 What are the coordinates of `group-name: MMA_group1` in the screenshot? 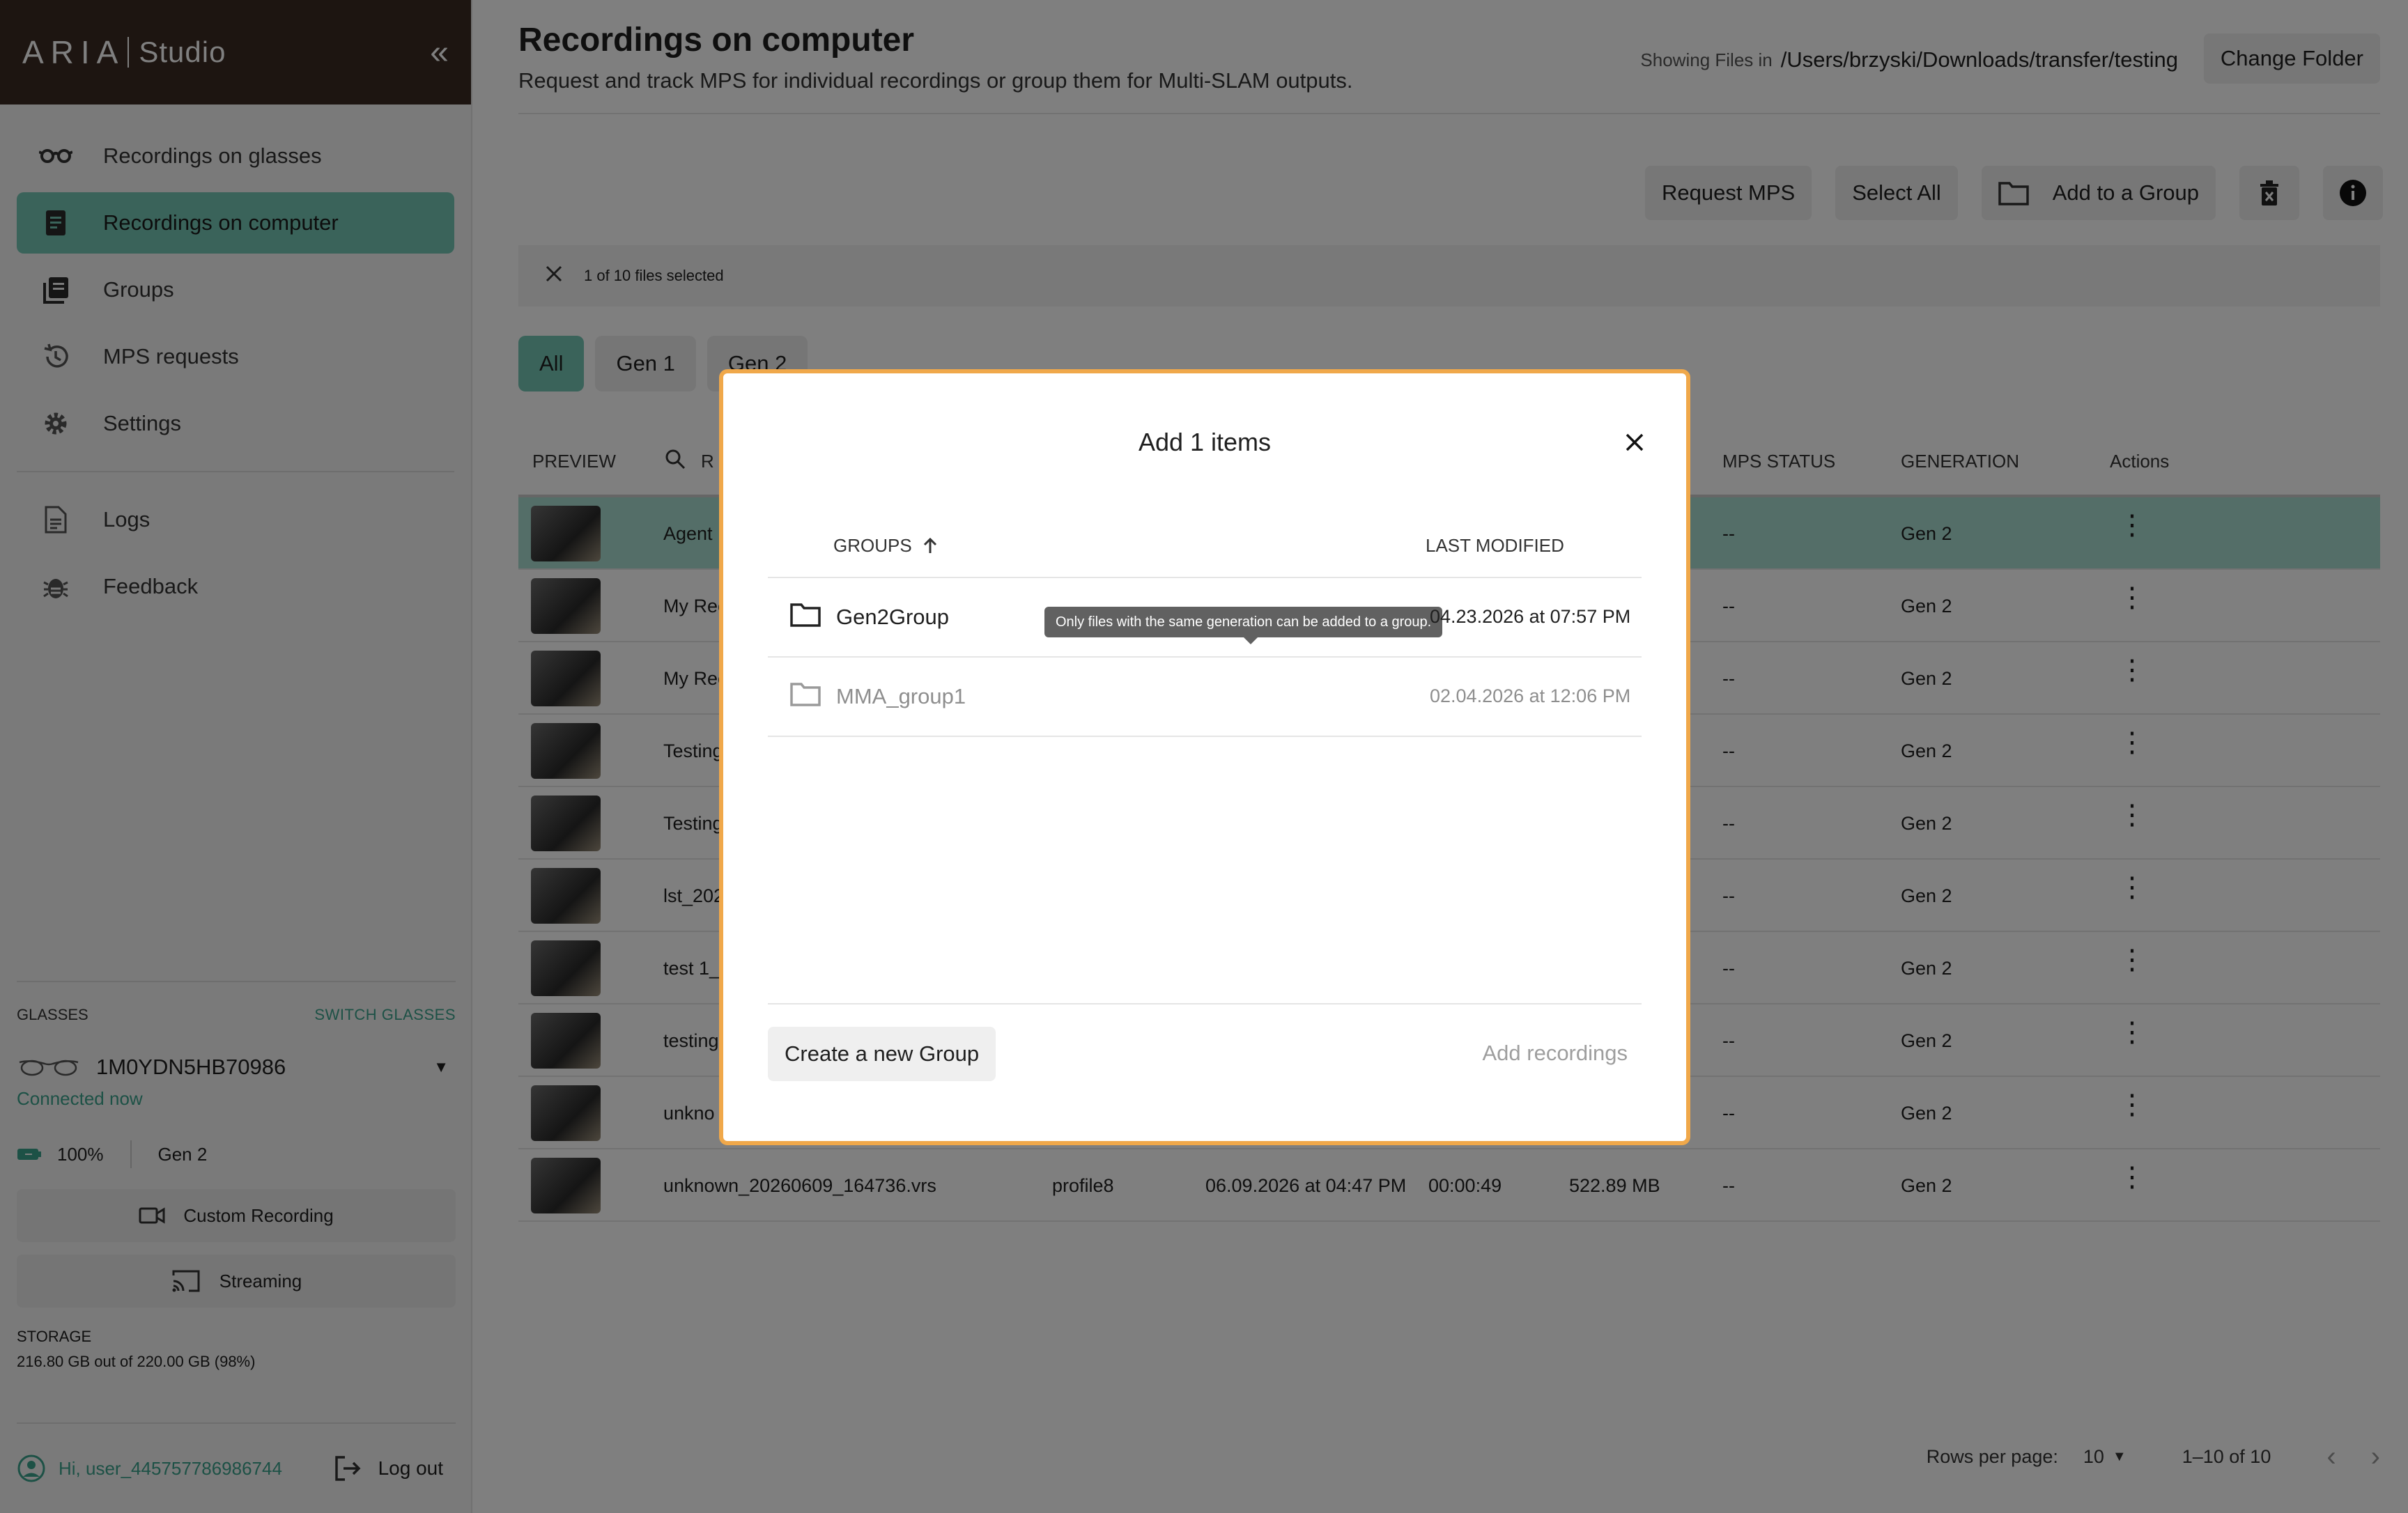 It's located at (901, 696).